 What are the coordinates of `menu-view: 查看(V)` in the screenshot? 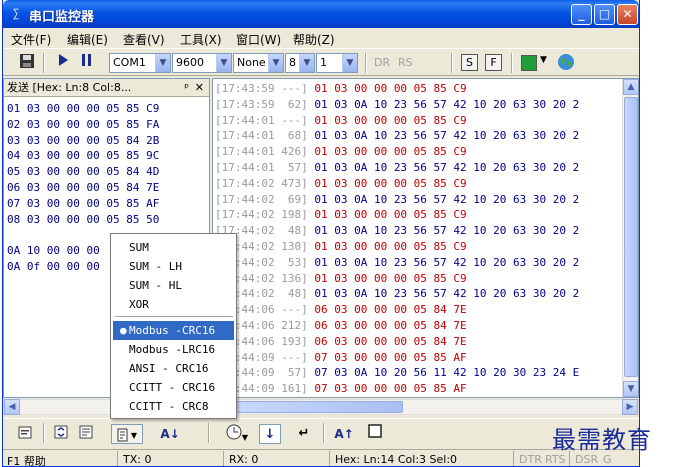 It's located at (144, 39).